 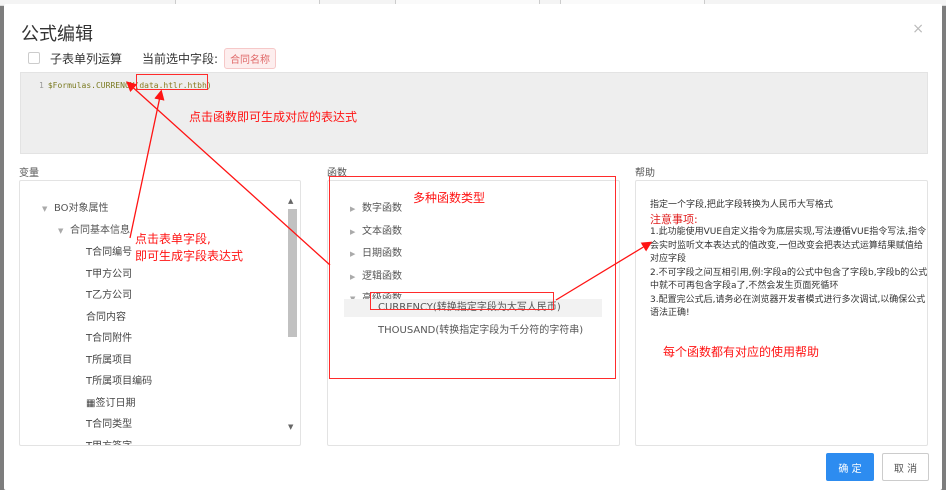 I want to click on help-description: 指定一个字段,把此字段转换为人民币大写格式, so click(x=741, y=205).